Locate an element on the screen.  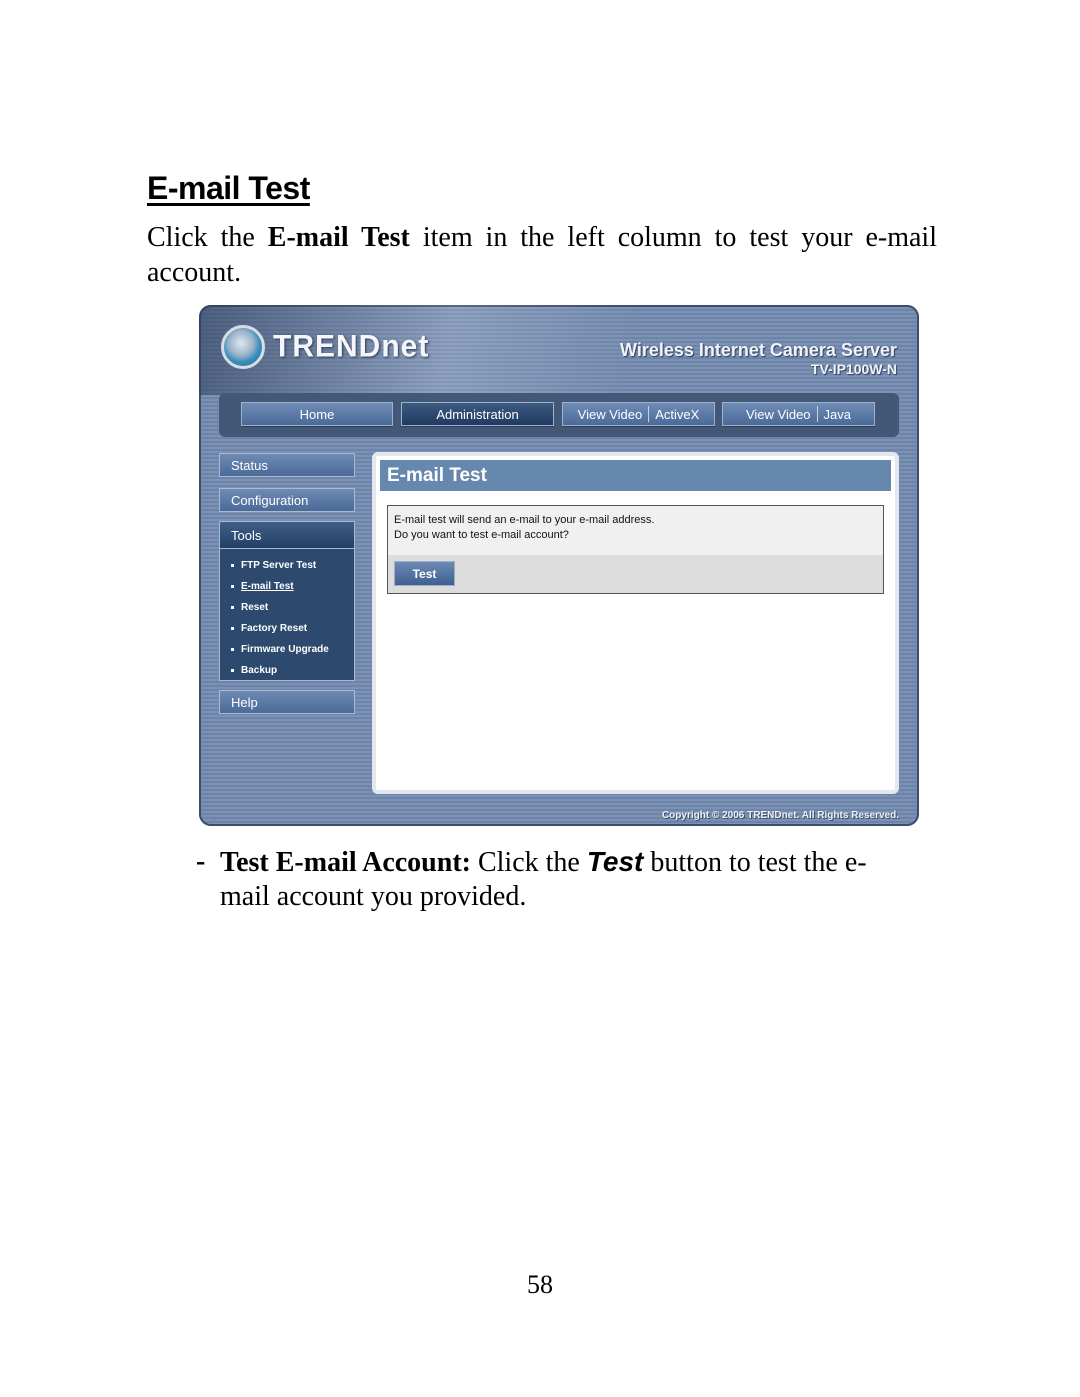
sidebar-tools-header: Tools is located at coordinates (287, 535).